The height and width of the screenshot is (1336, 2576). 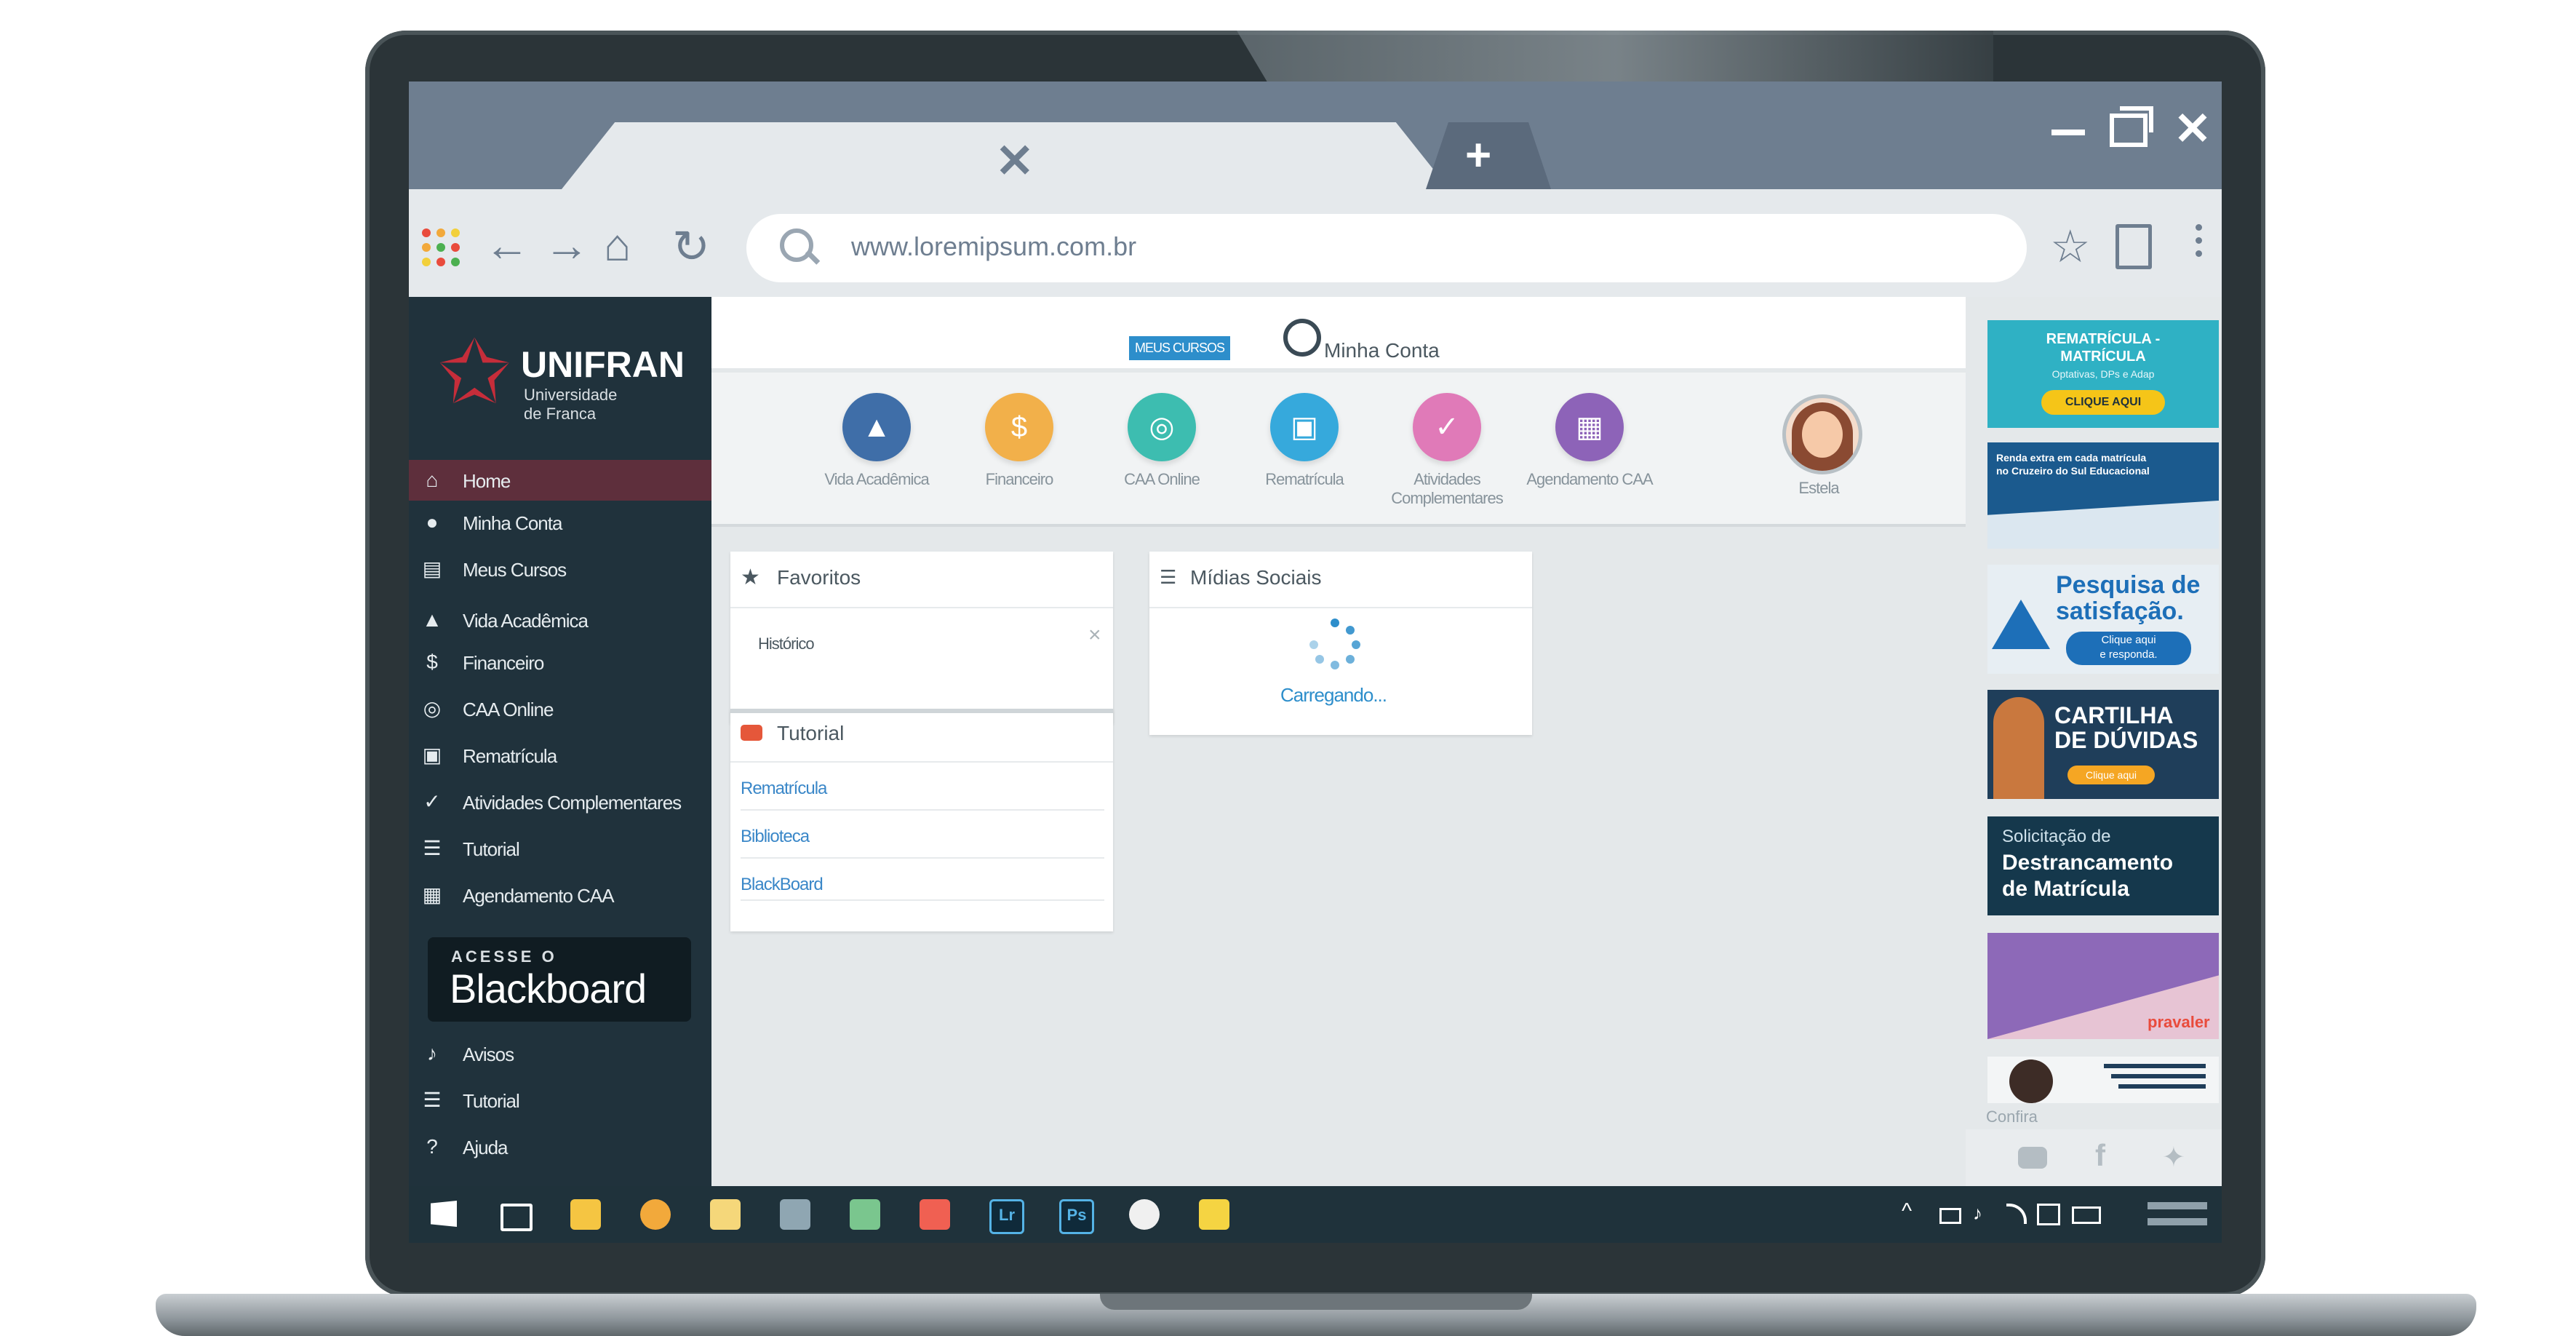 What do you see at coordinates (1076, 1216) in the screenshot?
I see `photoshop-icon: Ps` at bounding box center [1076, 1216].